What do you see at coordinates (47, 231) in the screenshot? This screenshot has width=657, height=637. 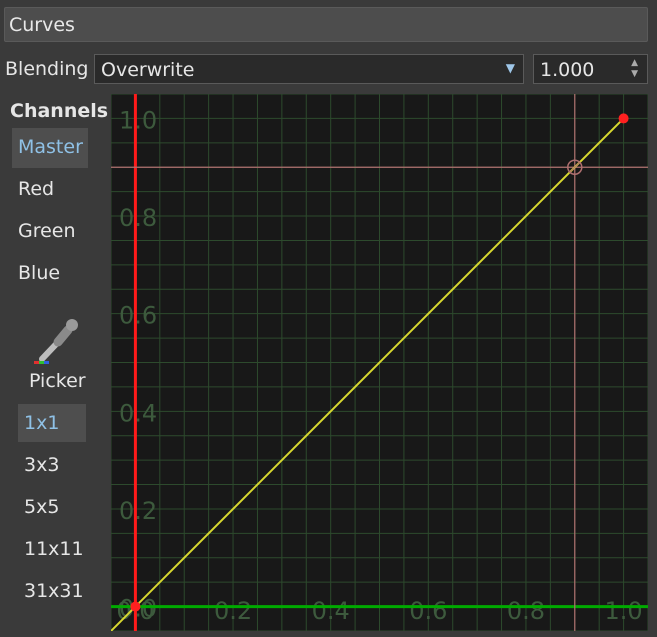 I see `channel-label: Green` at bounding box center [47, 231].